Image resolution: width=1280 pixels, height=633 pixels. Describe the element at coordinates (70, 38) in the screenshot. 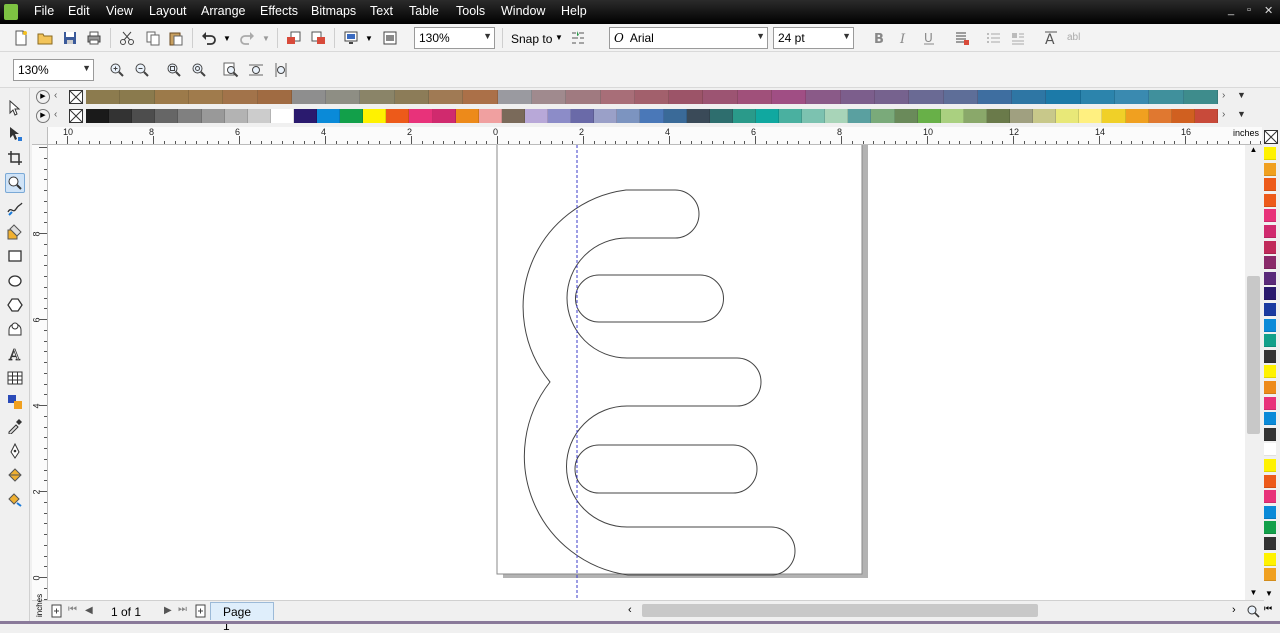

I see `save-icon` at that location.